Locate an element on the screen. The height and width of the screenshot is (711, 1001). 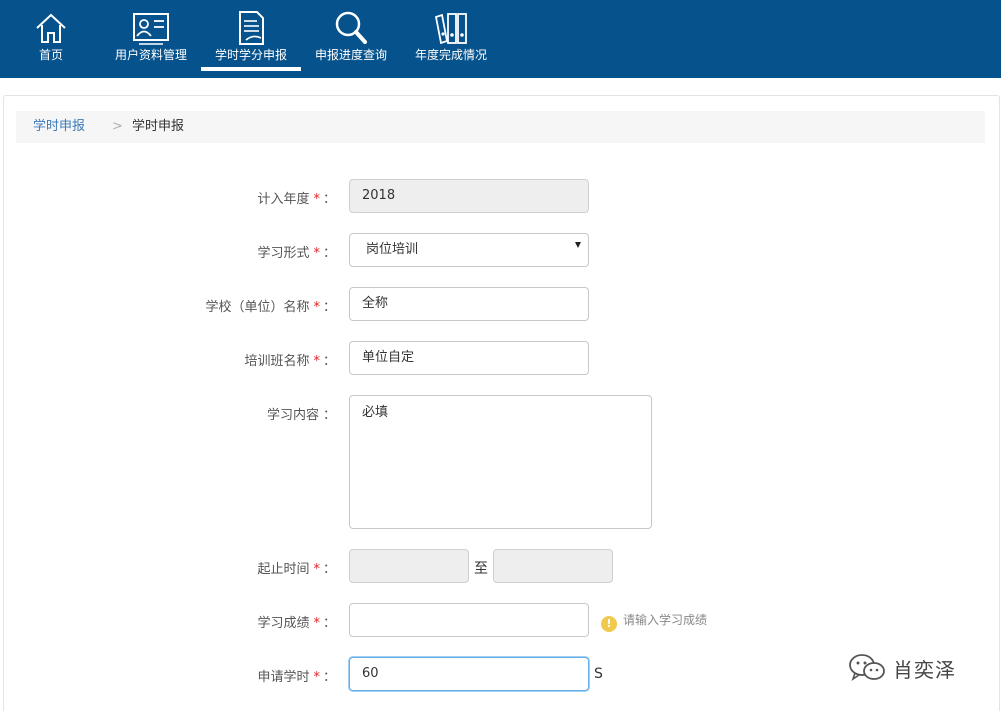
class-name-label: 培训班名称 *： is located at coordinates (290, 359).